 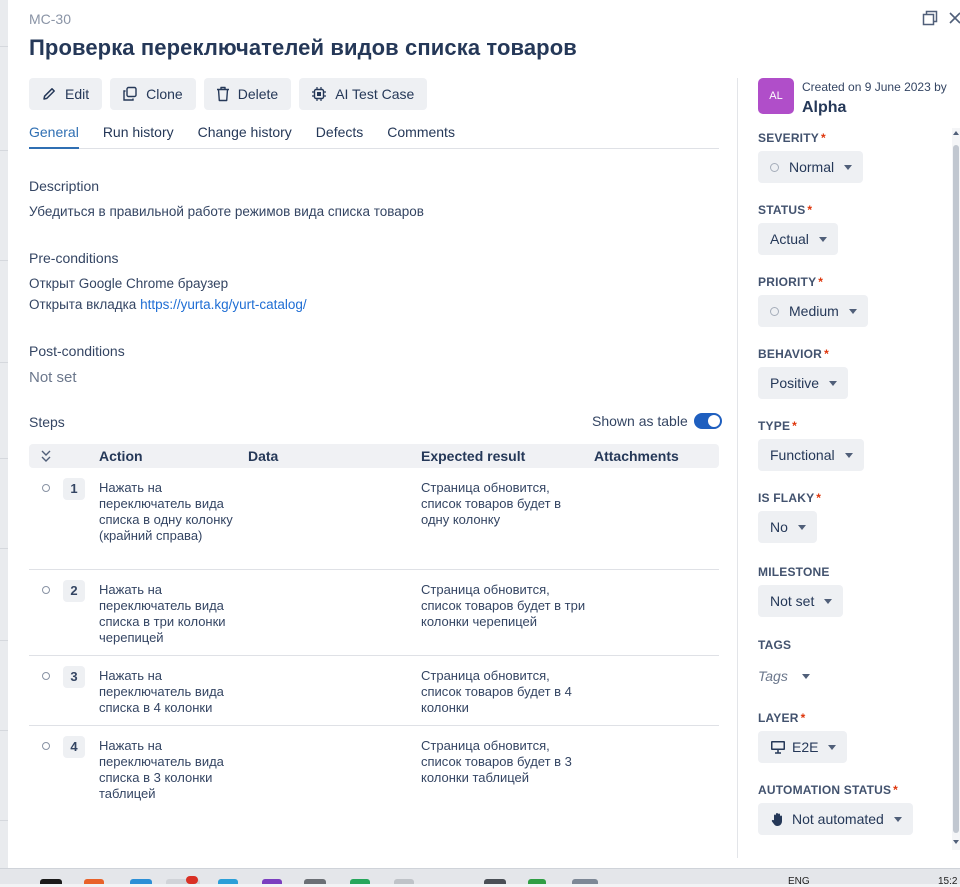 I want to click on step-number: 2, so click(x=74, y=591).